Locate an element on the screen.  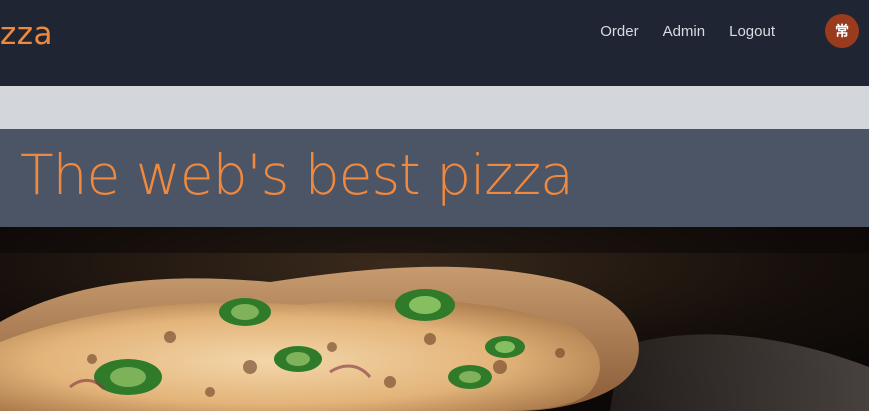
avatar-glyph-text: 常 is located at coordinates (842, 31).